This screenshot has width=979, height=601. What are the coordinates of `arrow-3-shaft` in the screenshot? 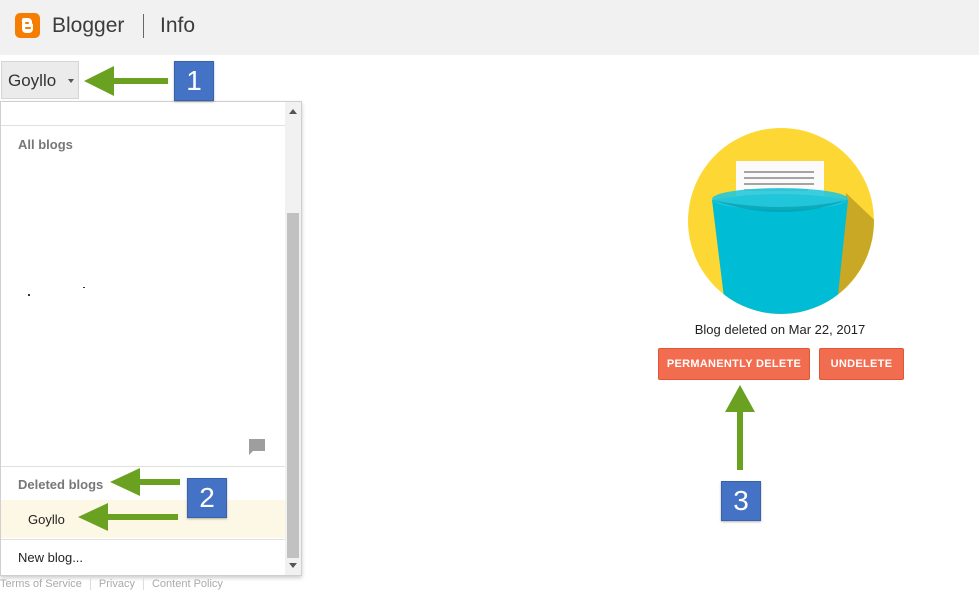 It's located at (740, 437).